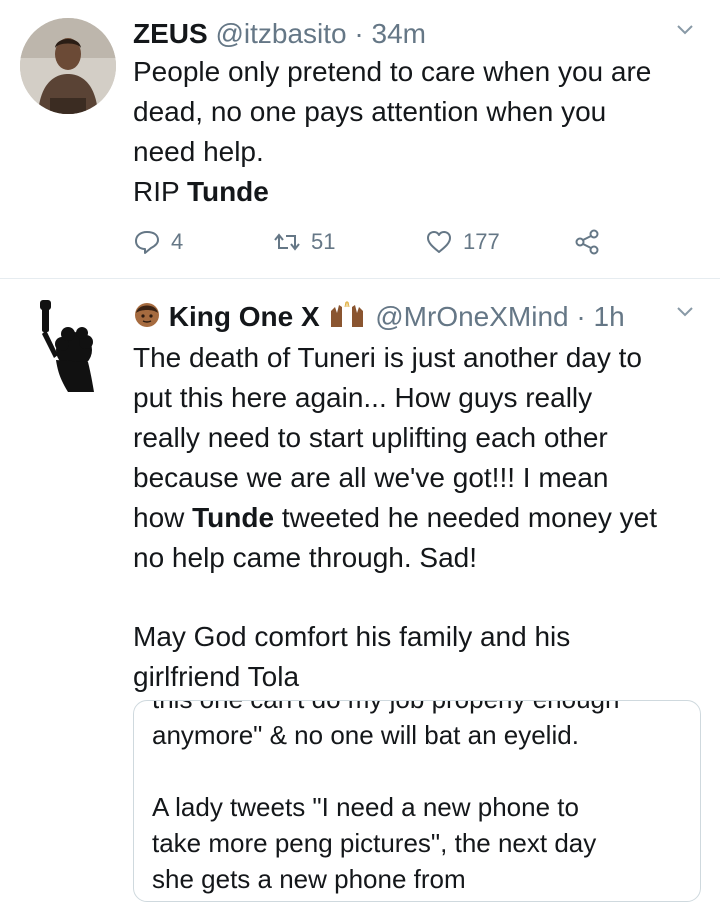  Describe the element at coordinates (481, 241) in the screenshot. I see `like-count: 177` at that location.